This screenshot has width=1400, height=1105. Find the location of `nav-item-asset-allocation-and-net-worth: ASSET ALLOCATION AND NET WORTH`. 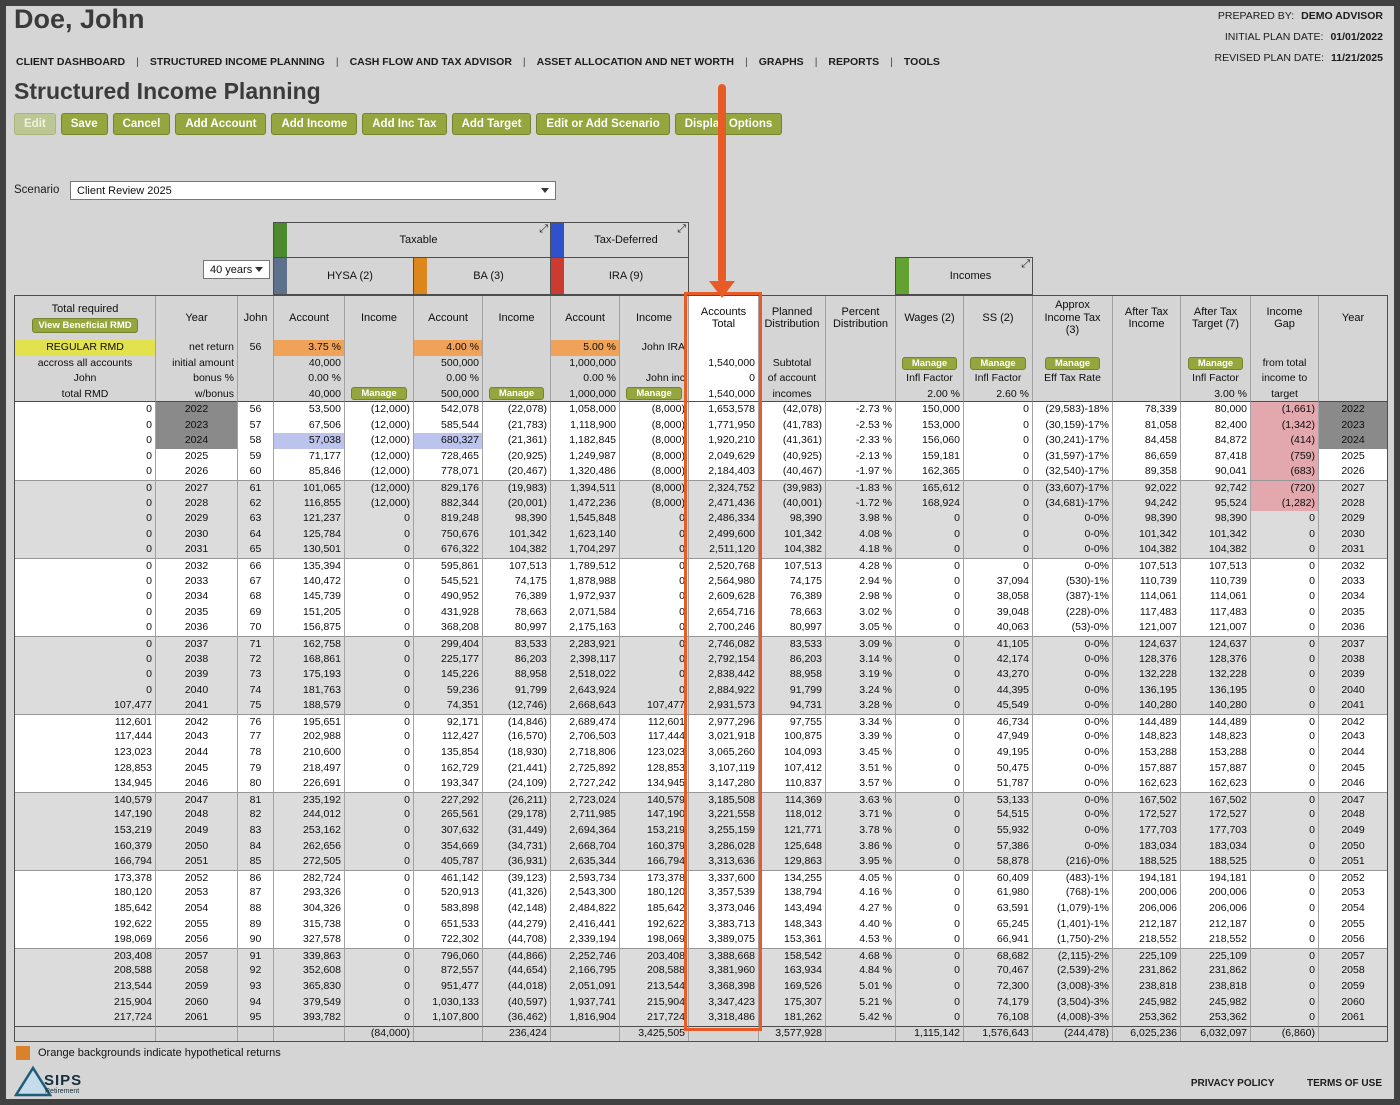

nav-item-asset-allocation-and-net-worth: ASSET ALLOCATION AND NET WORTH is located at coordinates (623, 62).